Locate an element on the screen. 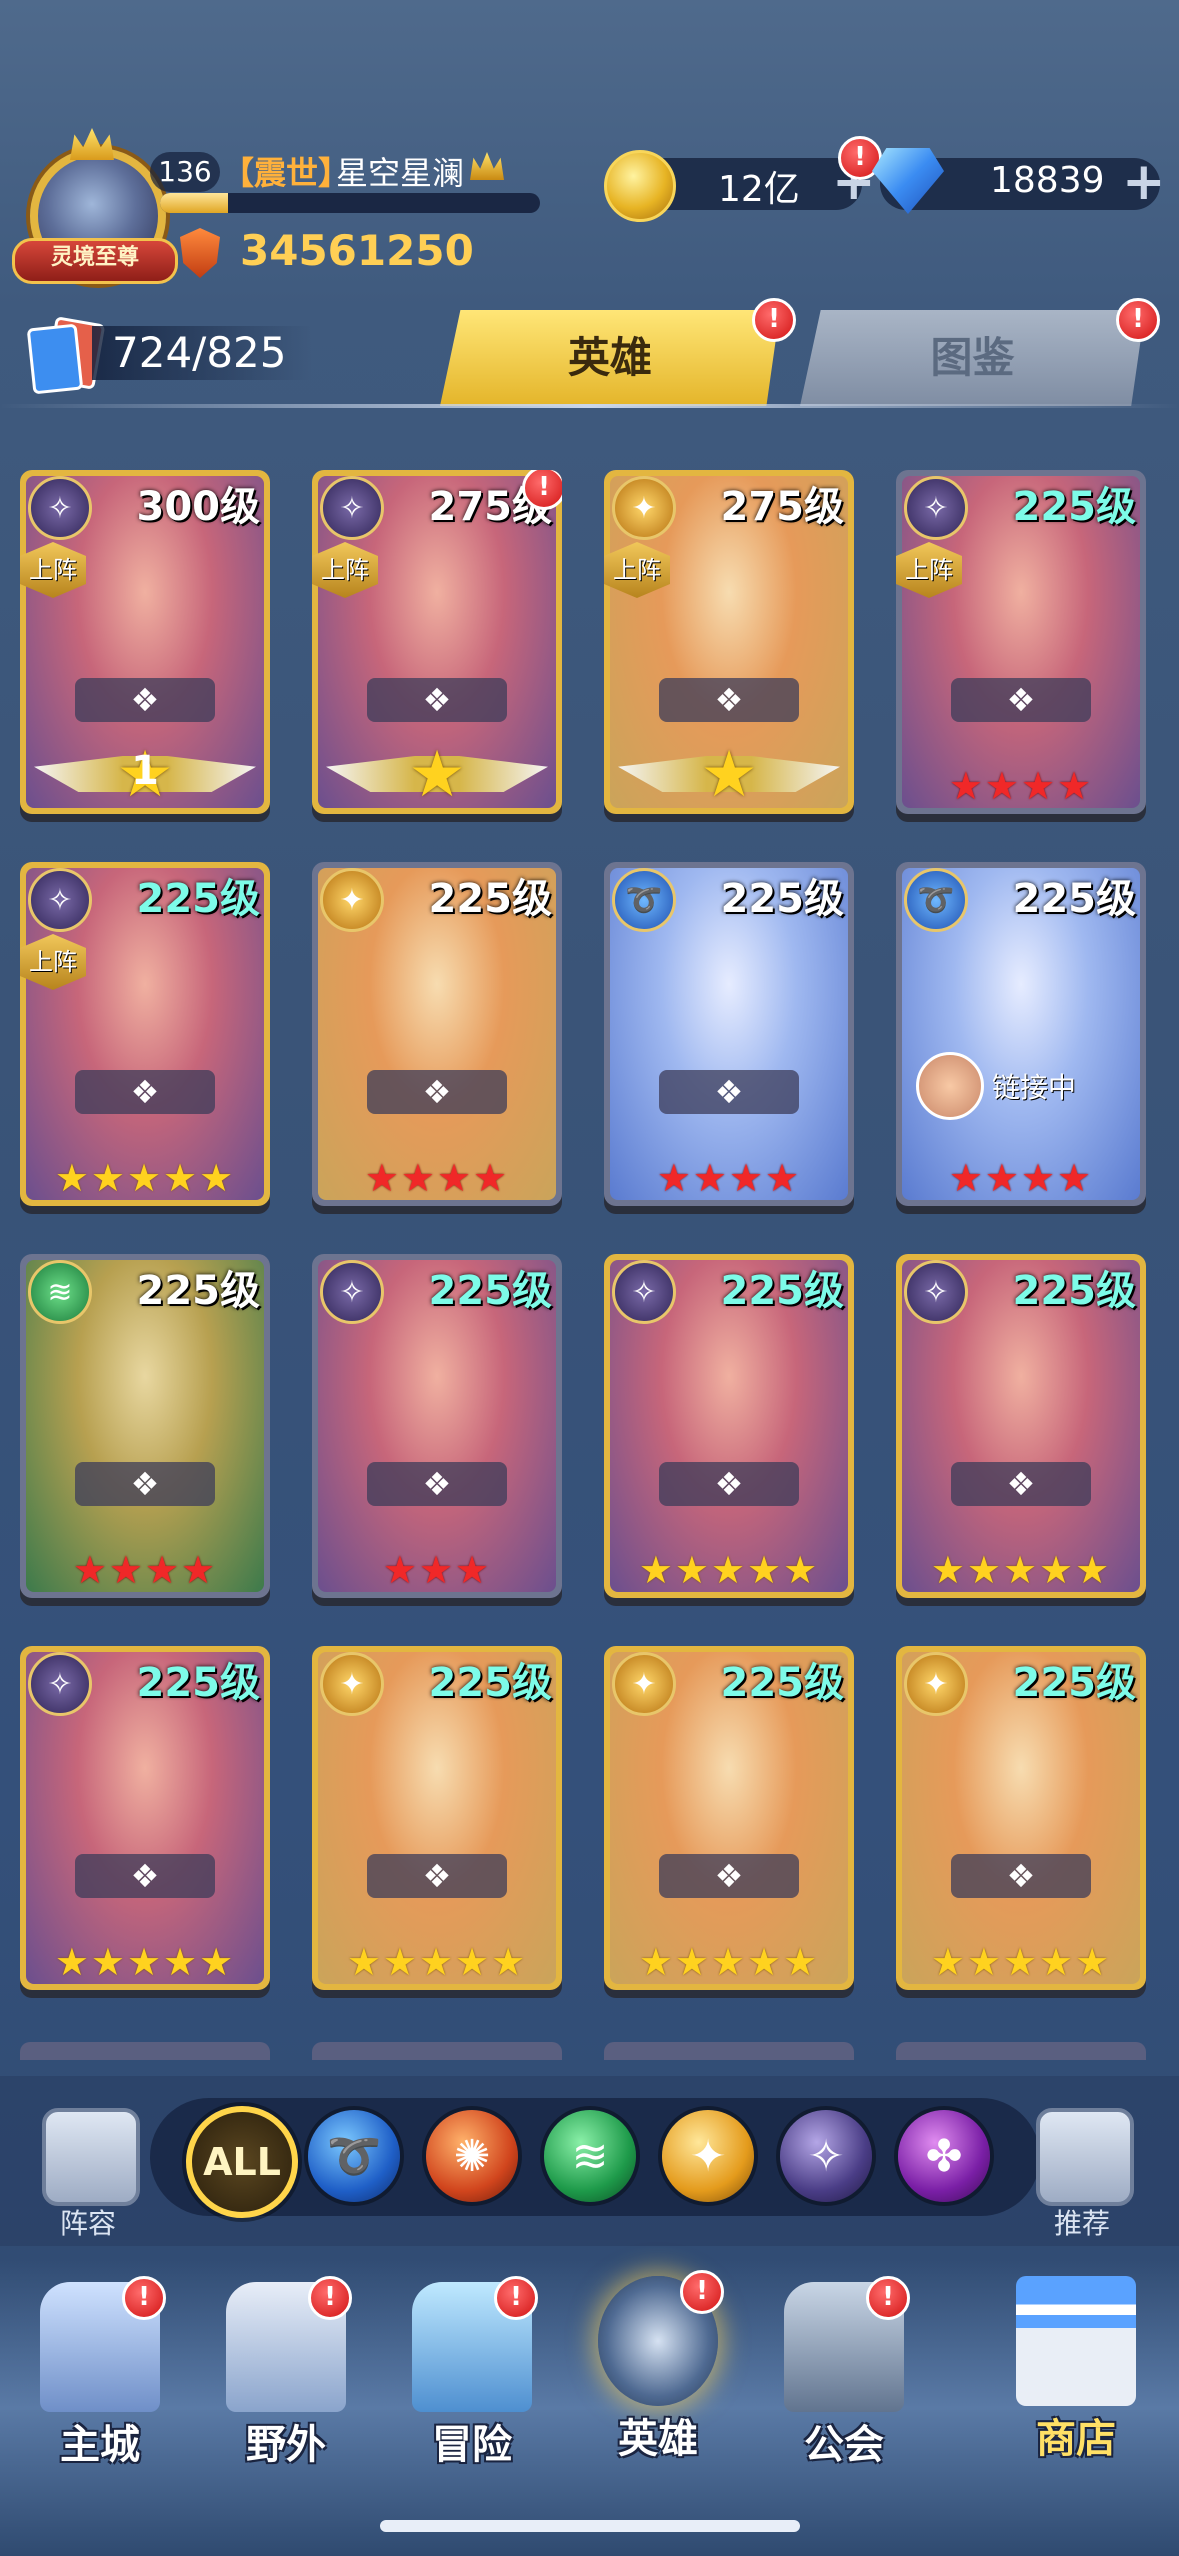 The width and height of the screenshot is (1179, 2556). filter-all-button: ALL is located at coordinates (242, 2162).